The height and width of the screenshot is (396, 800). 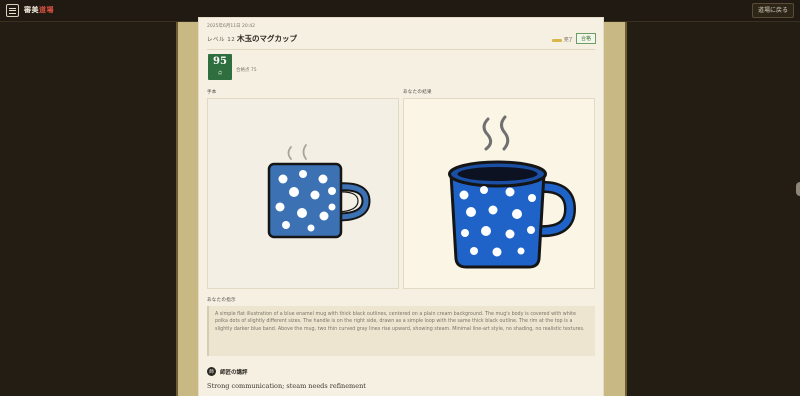 I want to click on brand-main: 審美, so click(x=31, y=10).